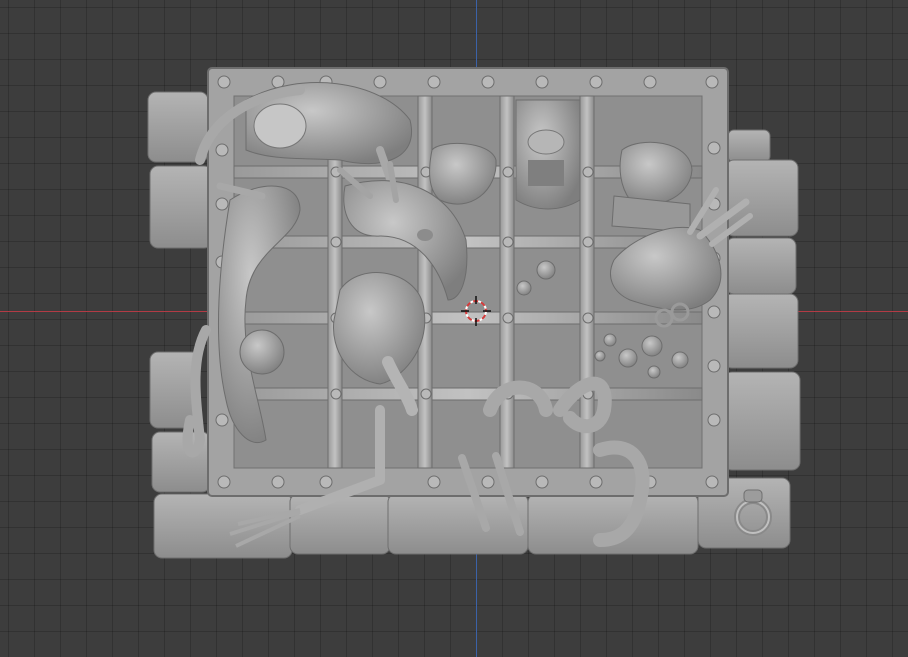 The image size is (908, 657). Describe the element at coordinates (548, 154) in the screenshot. I see `pig-face-creature` at that location.